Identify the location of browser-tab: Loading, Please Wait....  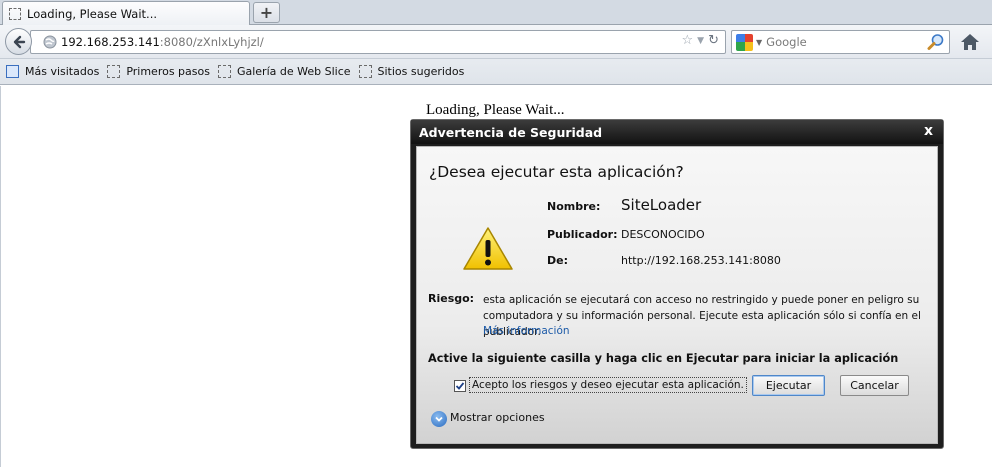
(126, 13).